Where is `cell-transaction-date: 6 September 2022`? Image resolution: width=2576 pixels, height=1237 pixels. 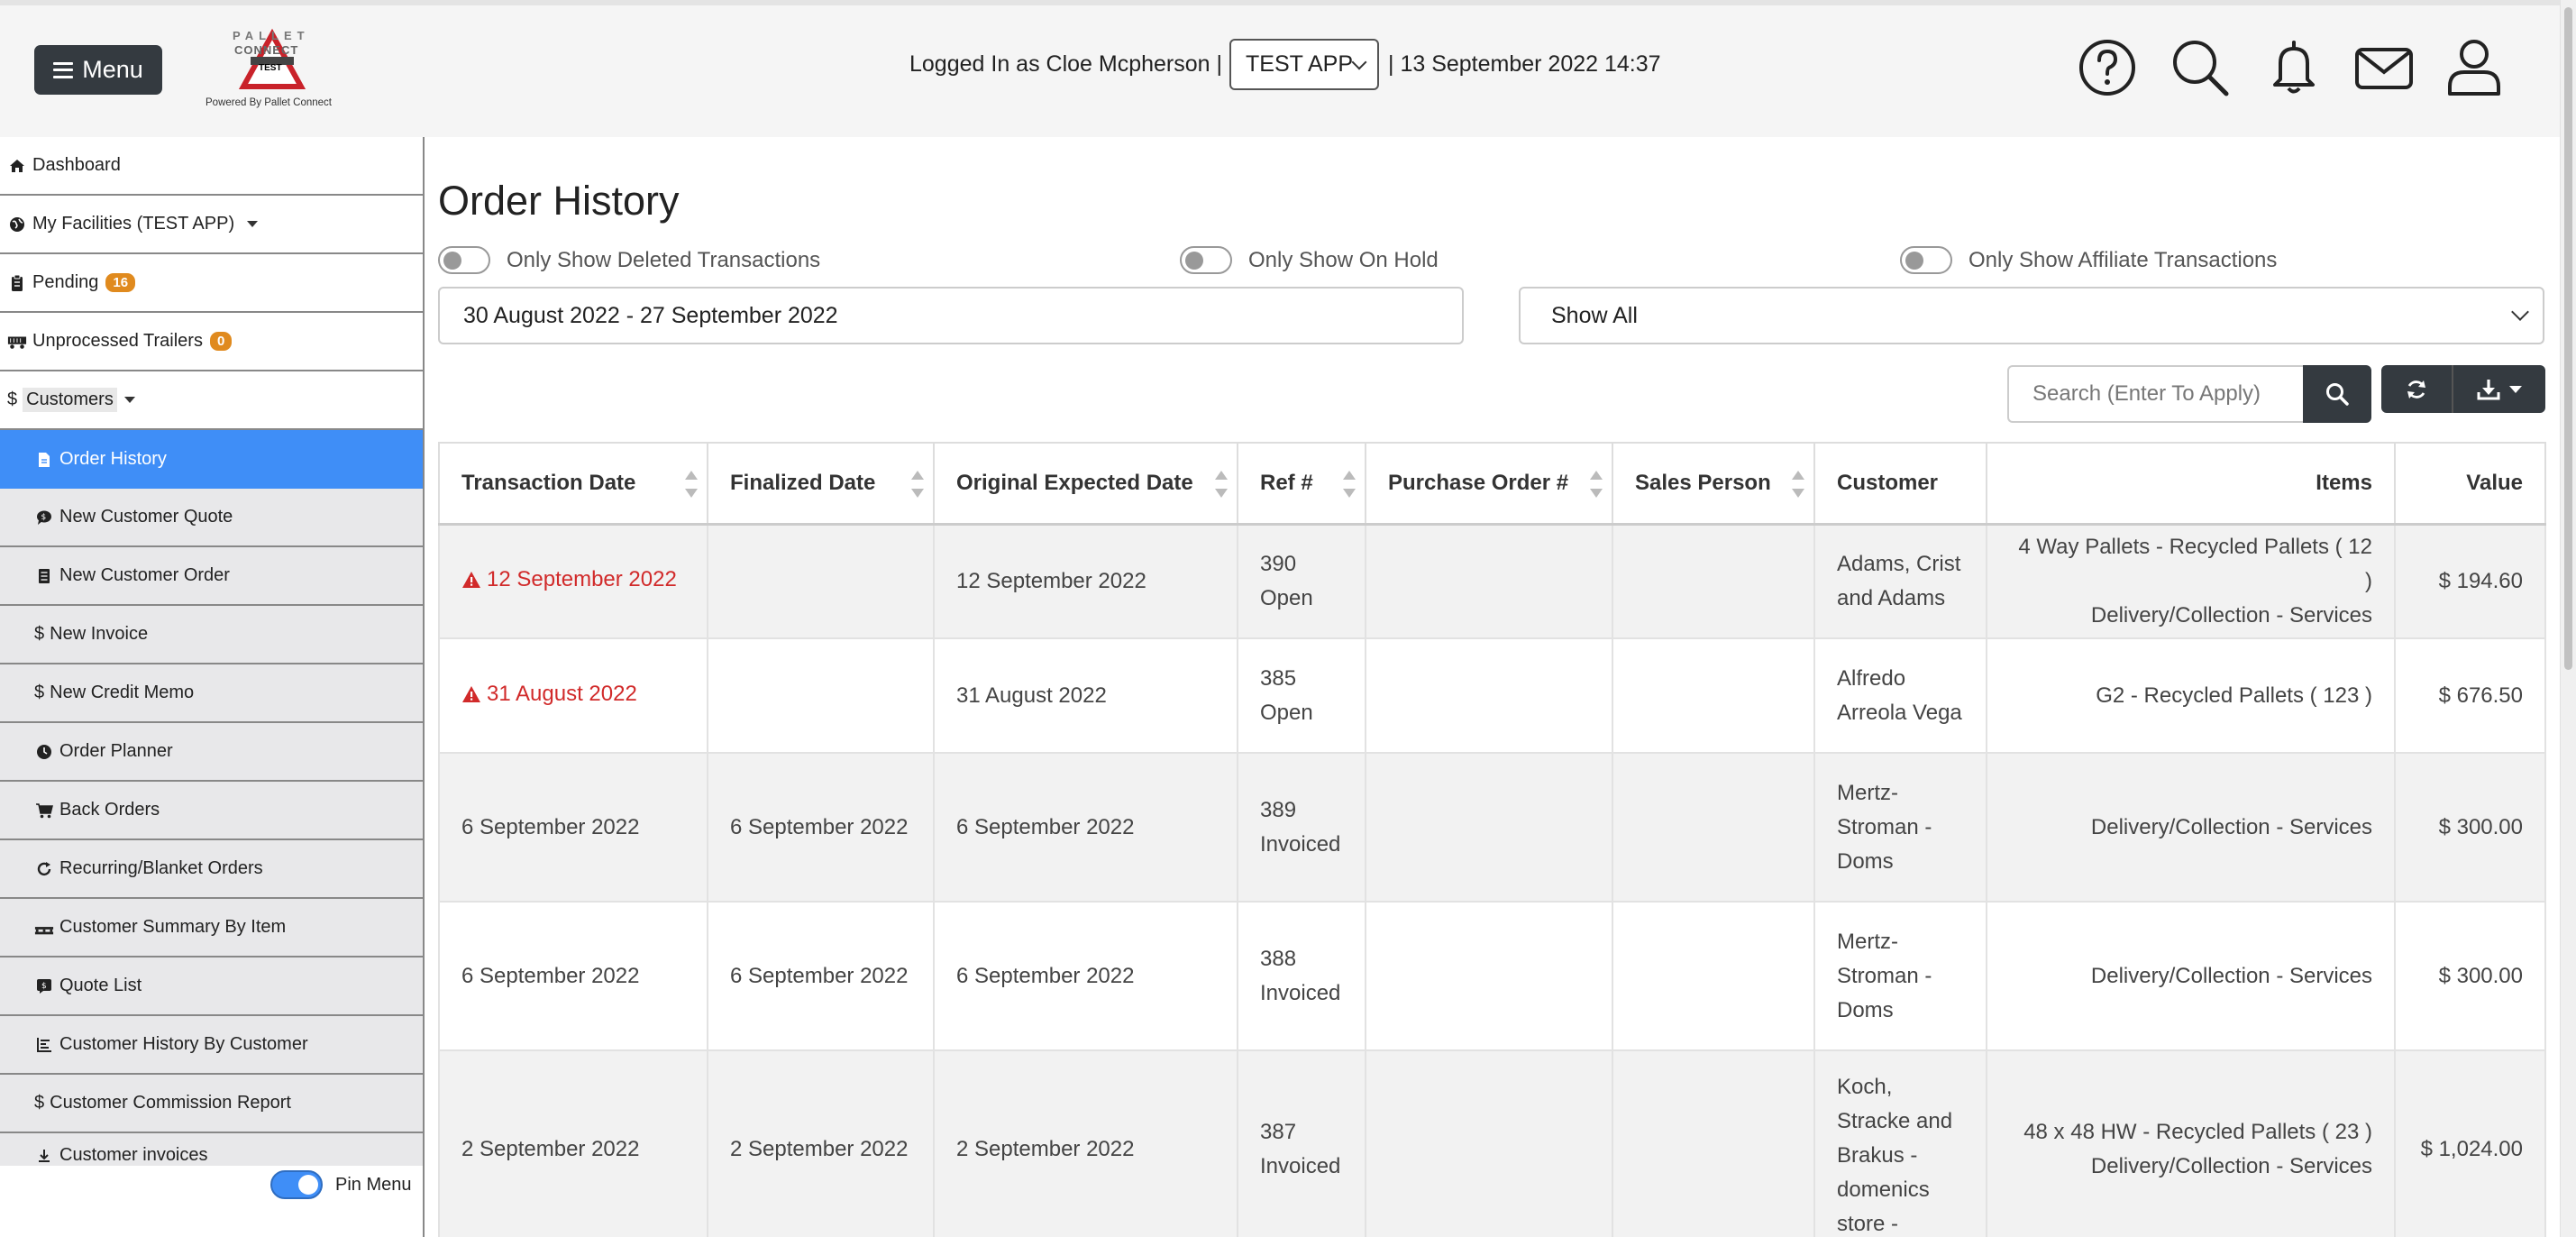
cell-transaction-date: 6 September 2022 is located at coordinates (573, 827).